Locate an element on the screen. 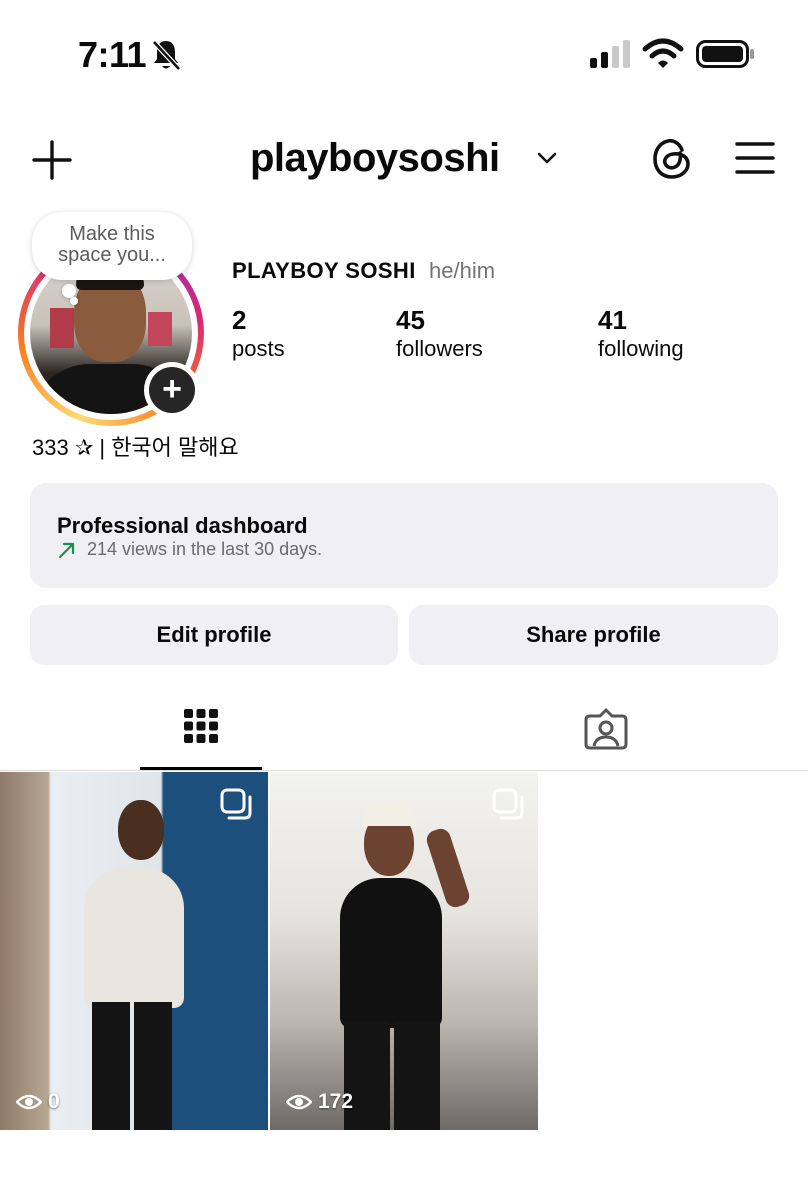 The width and height of the screenshot is (808, 1200). post-views: 172 is located at coordinates (319, 1102).